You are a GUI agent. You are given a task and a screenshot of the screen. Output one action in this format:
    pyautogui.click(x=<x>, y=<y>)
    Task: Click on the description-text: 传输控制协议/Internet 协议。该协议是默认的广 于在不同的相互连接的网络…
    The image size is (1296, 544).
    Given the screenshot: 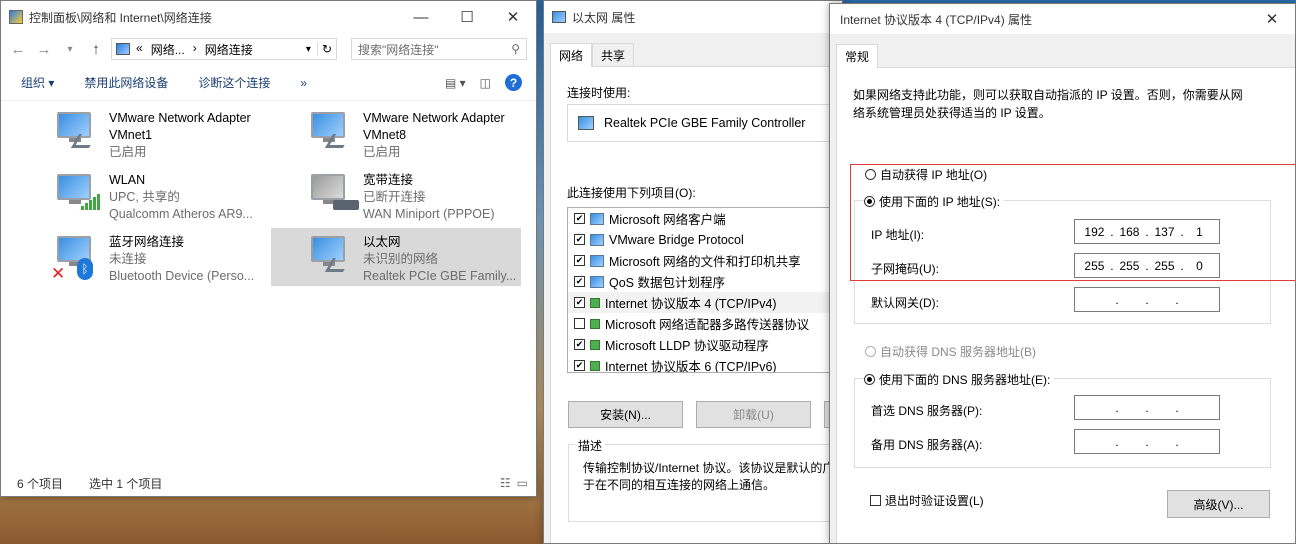 What is the action you would take?
    pyautogui.click(x=708, y=477)
    